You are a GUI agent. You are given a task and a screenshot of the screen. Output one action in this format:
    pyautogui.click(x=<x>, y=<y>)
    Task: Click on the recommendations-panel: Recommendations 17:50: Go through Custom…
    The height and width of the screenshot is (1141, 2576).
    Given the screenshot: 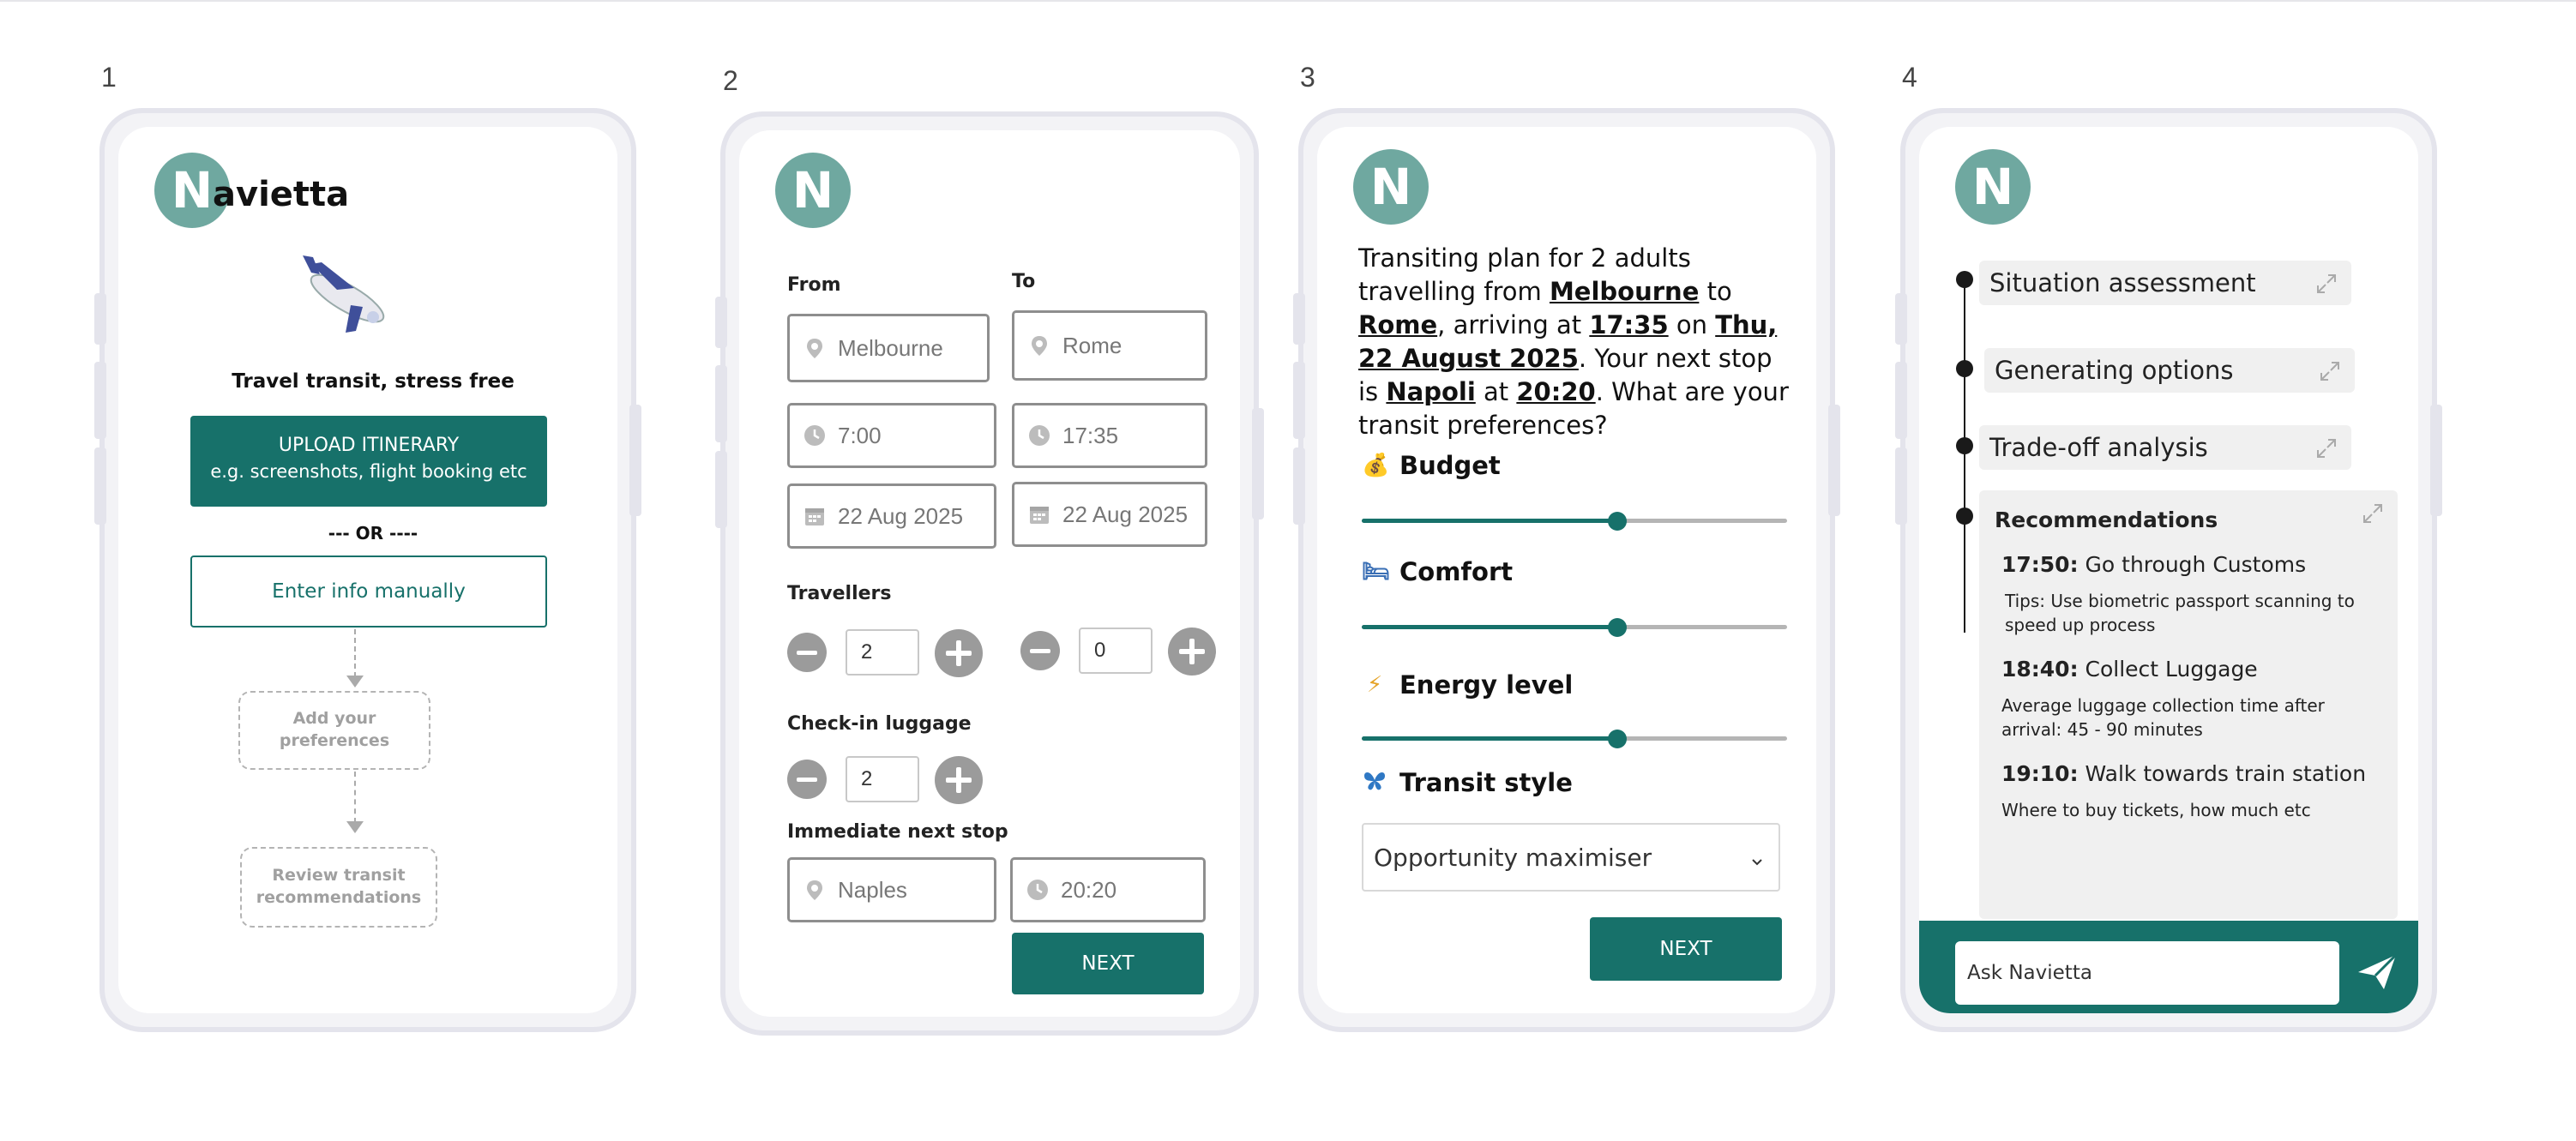 What is the action you would take?
    pyautogui.click(x=2188, y=704)
    